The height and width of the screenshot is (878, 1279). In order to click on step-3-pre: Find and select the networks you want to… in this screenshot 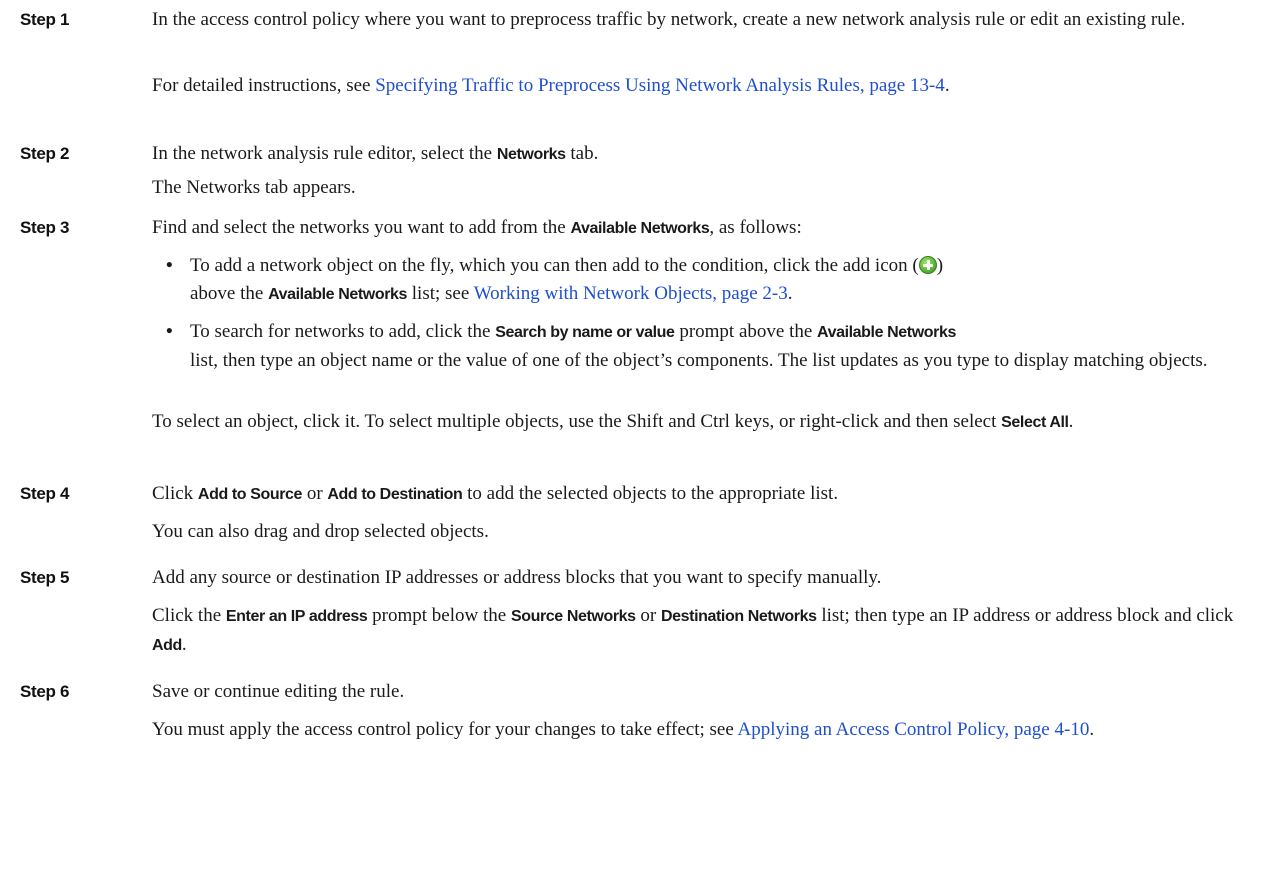, I will do `click(361, 227)`.